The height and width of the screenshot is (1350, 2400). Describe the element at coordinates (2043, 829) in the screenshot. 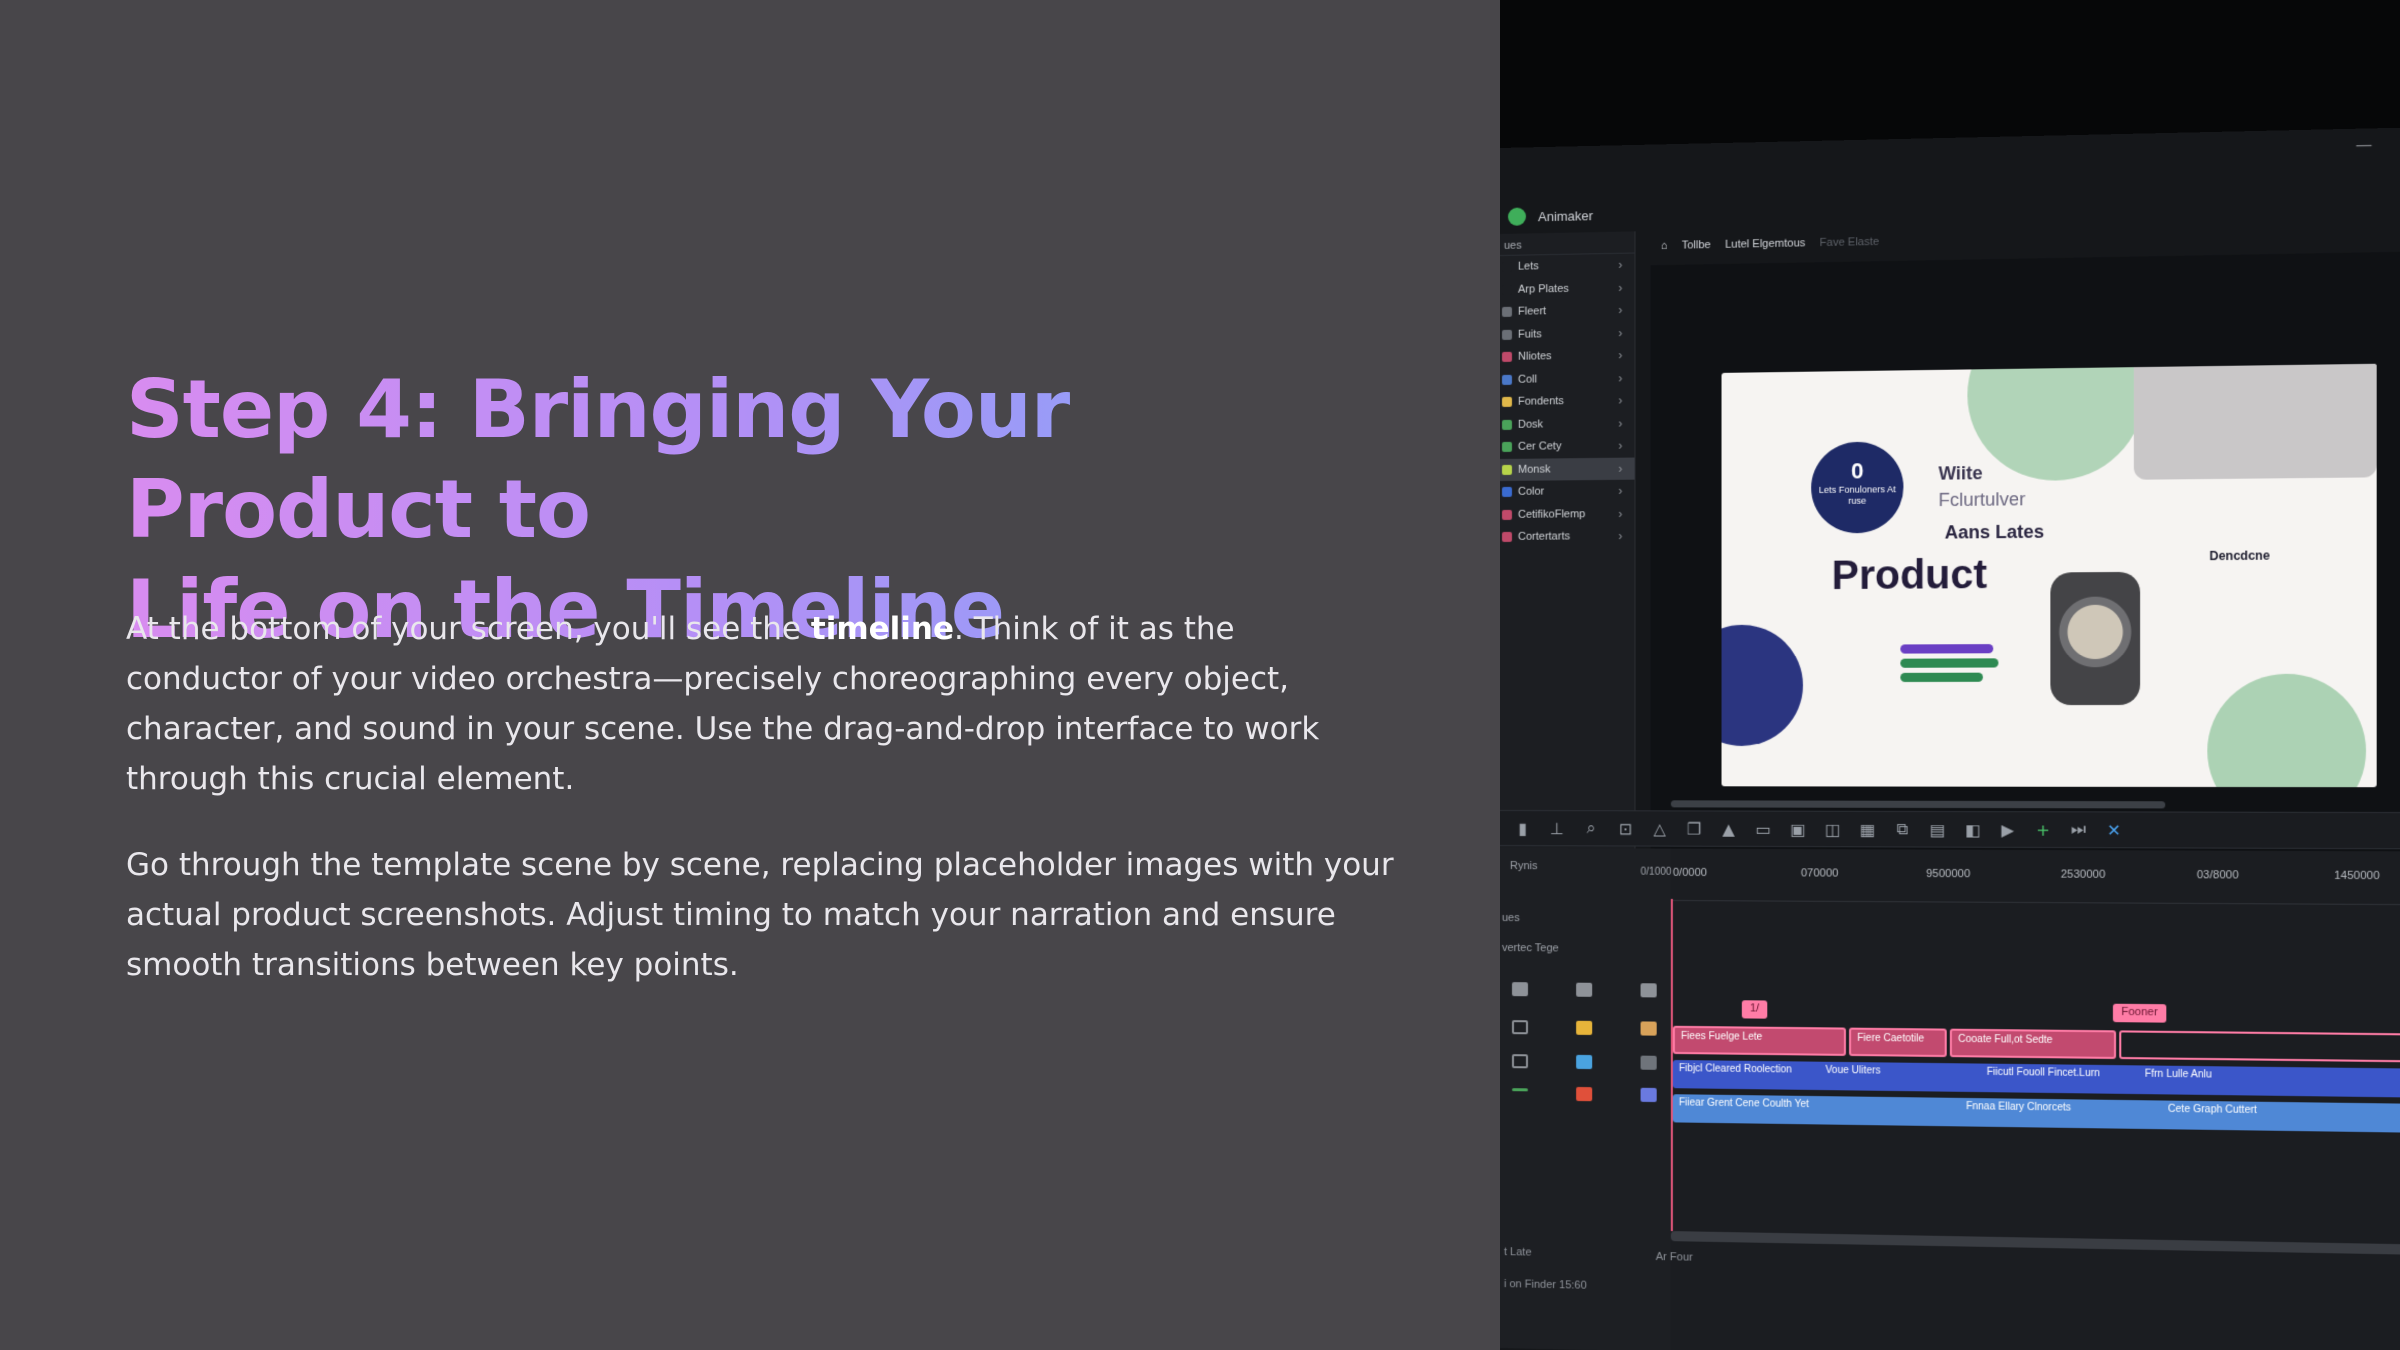

I see `add-icon: +` at that location.